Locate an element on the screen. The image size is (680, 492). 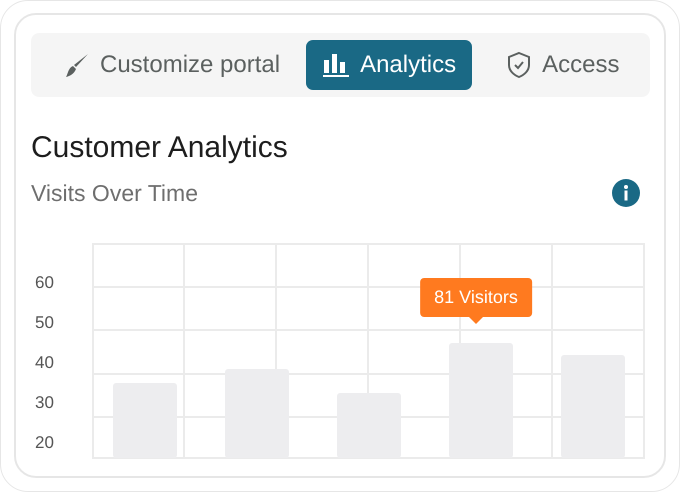
card-title: Customer Analytics is located at coordinates (160, 148).